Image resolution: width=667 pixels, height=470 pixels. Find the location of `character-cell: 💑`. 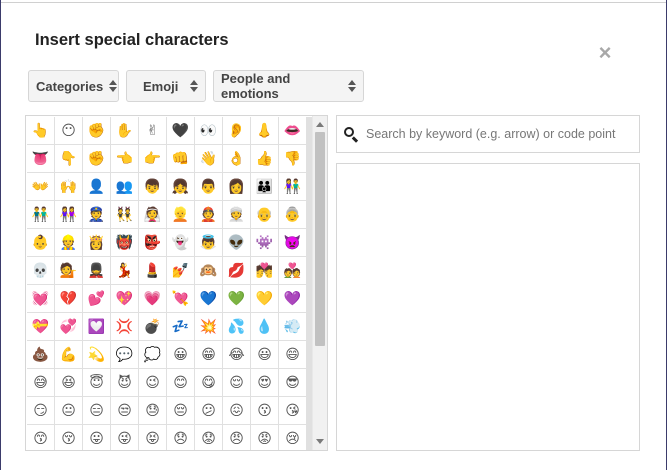

character-cell: 💑 is located at coordinates (292, 270).